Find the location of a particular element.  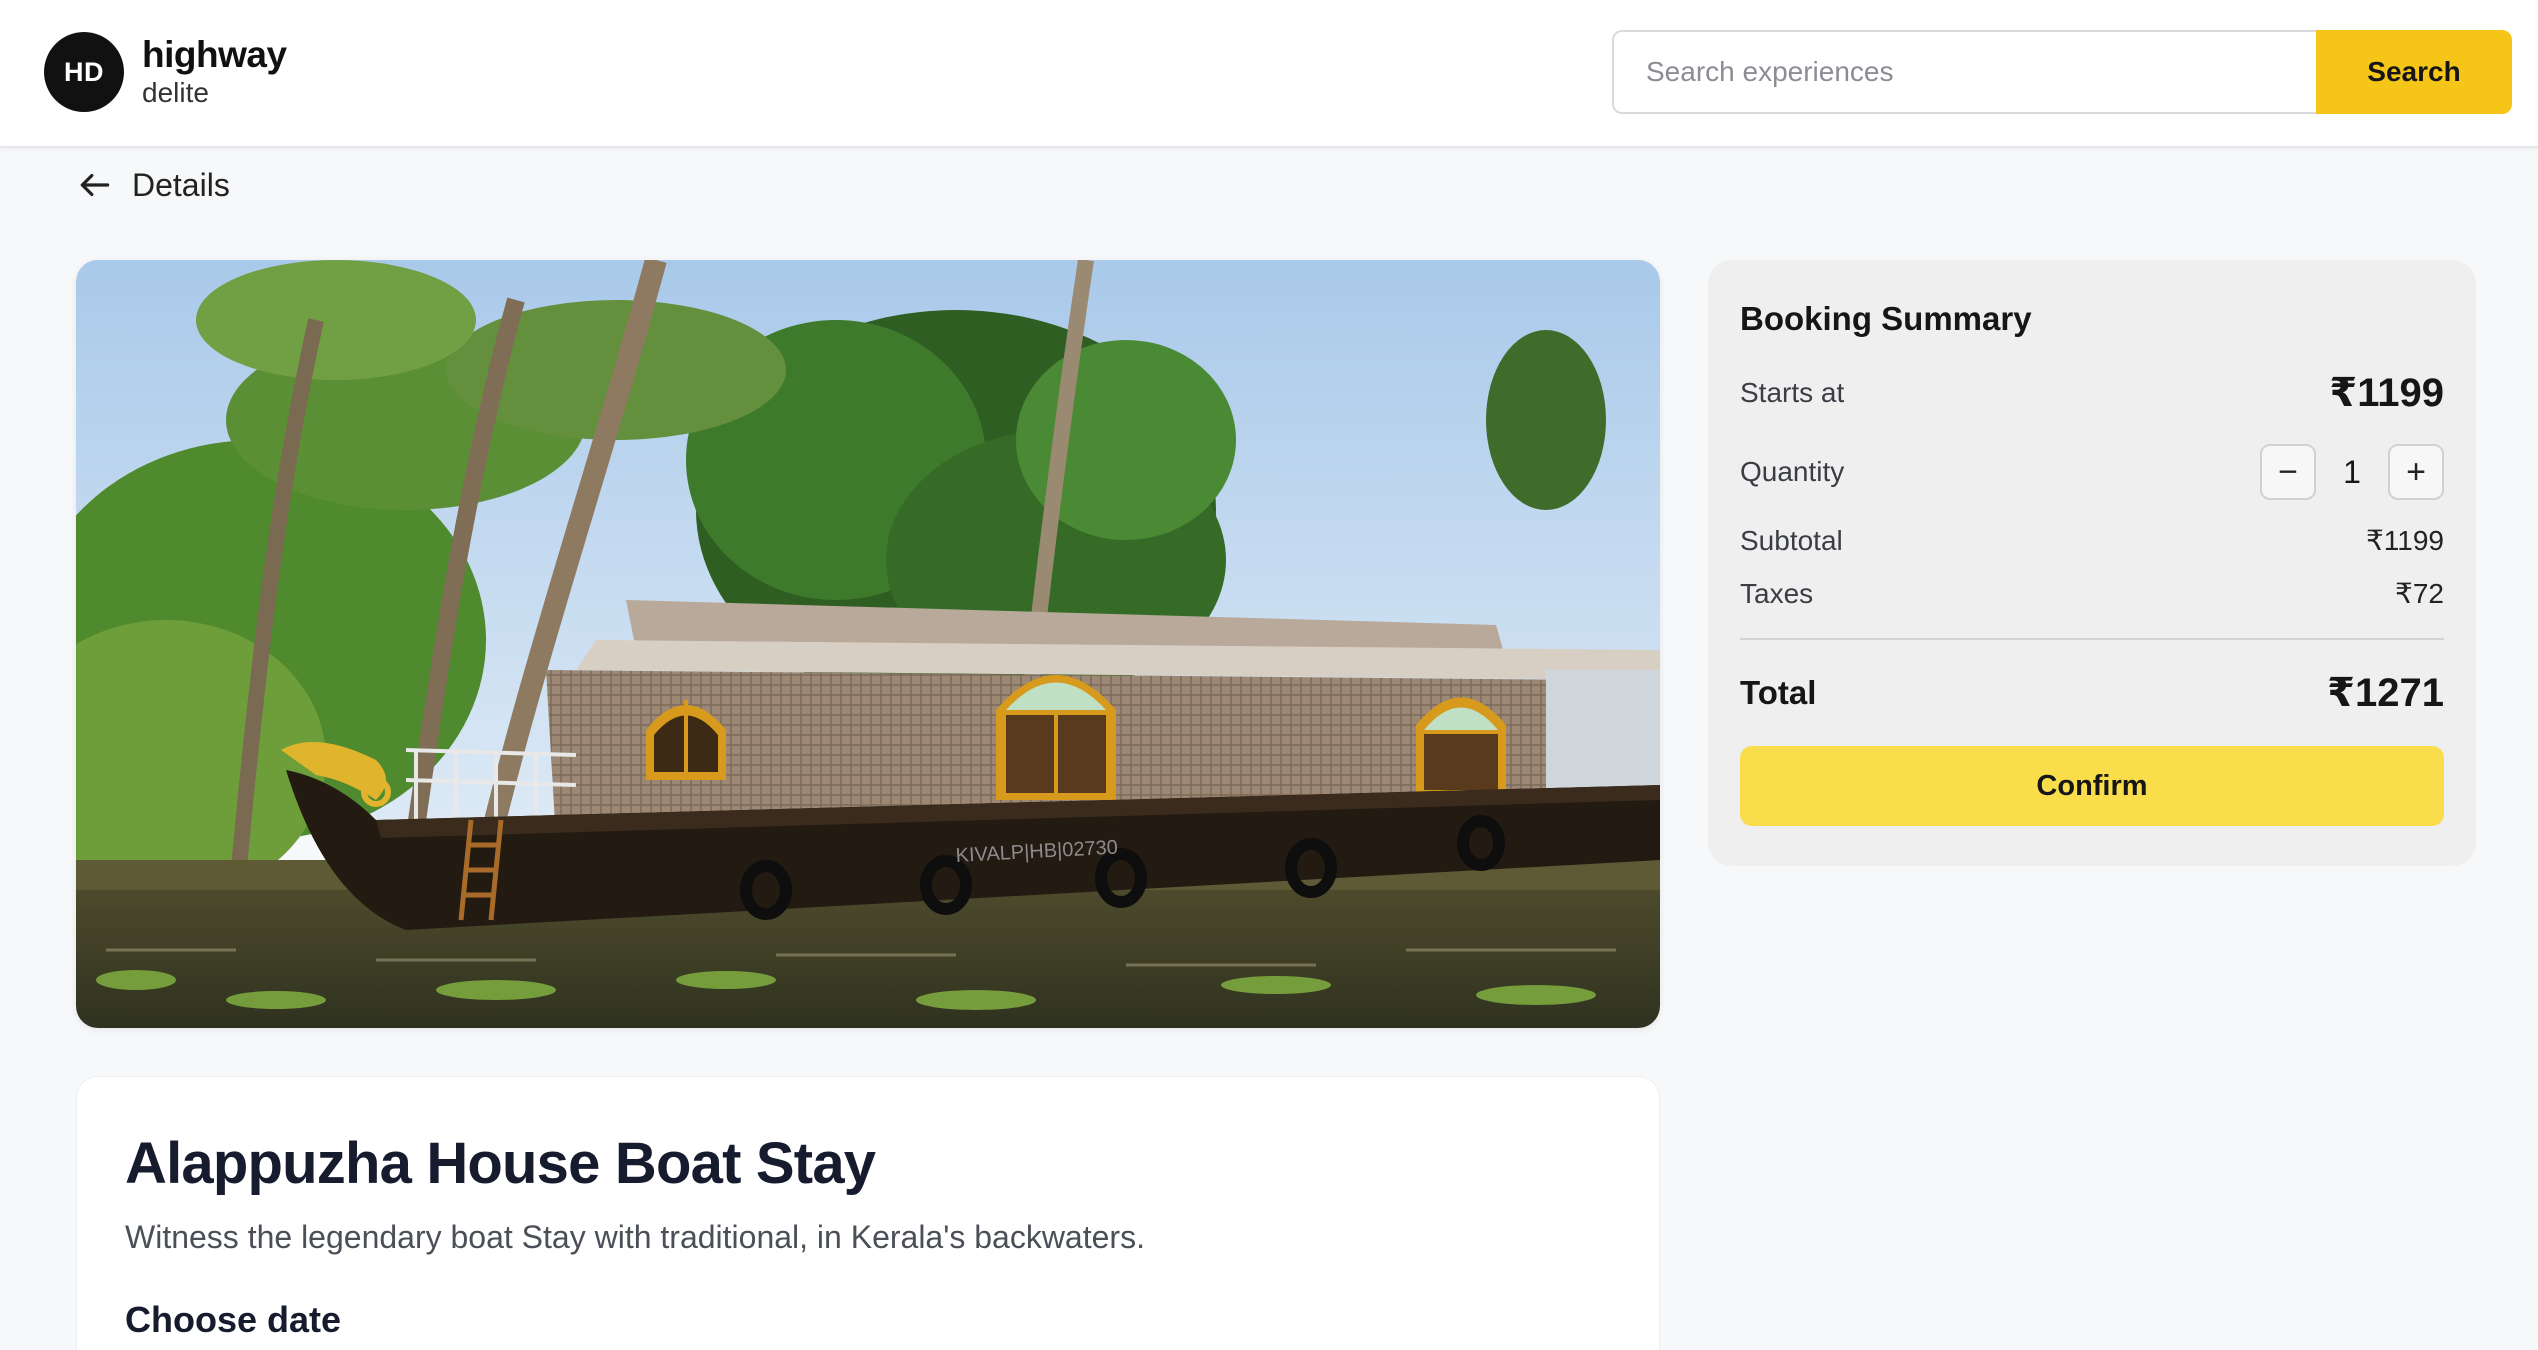

search-input is located at coordinates (1964, 72).